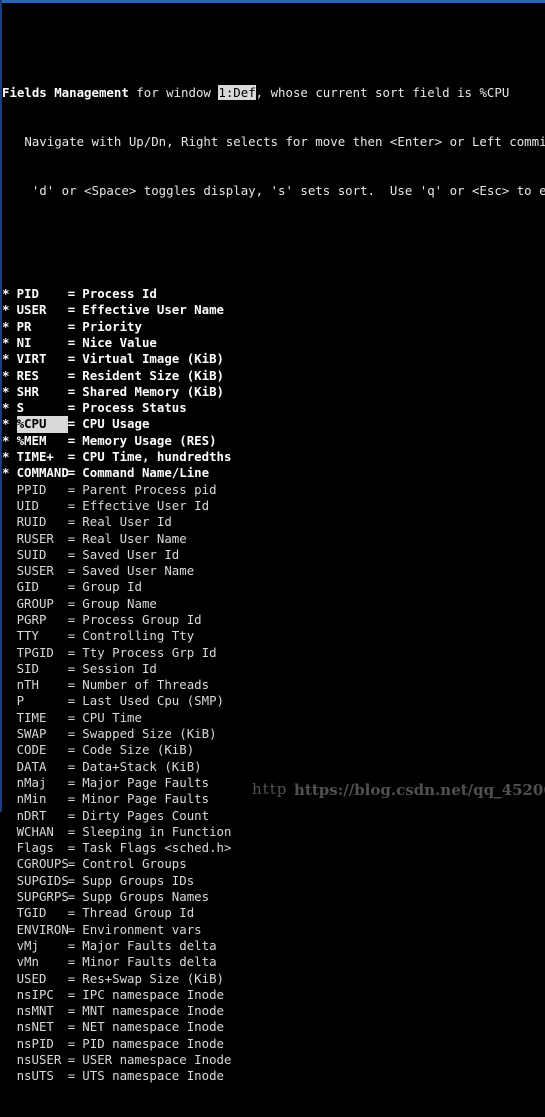  Describe the element at coordinates (273, 327) in the screenshot. I see `field-row: * PR = Priority` at that location.